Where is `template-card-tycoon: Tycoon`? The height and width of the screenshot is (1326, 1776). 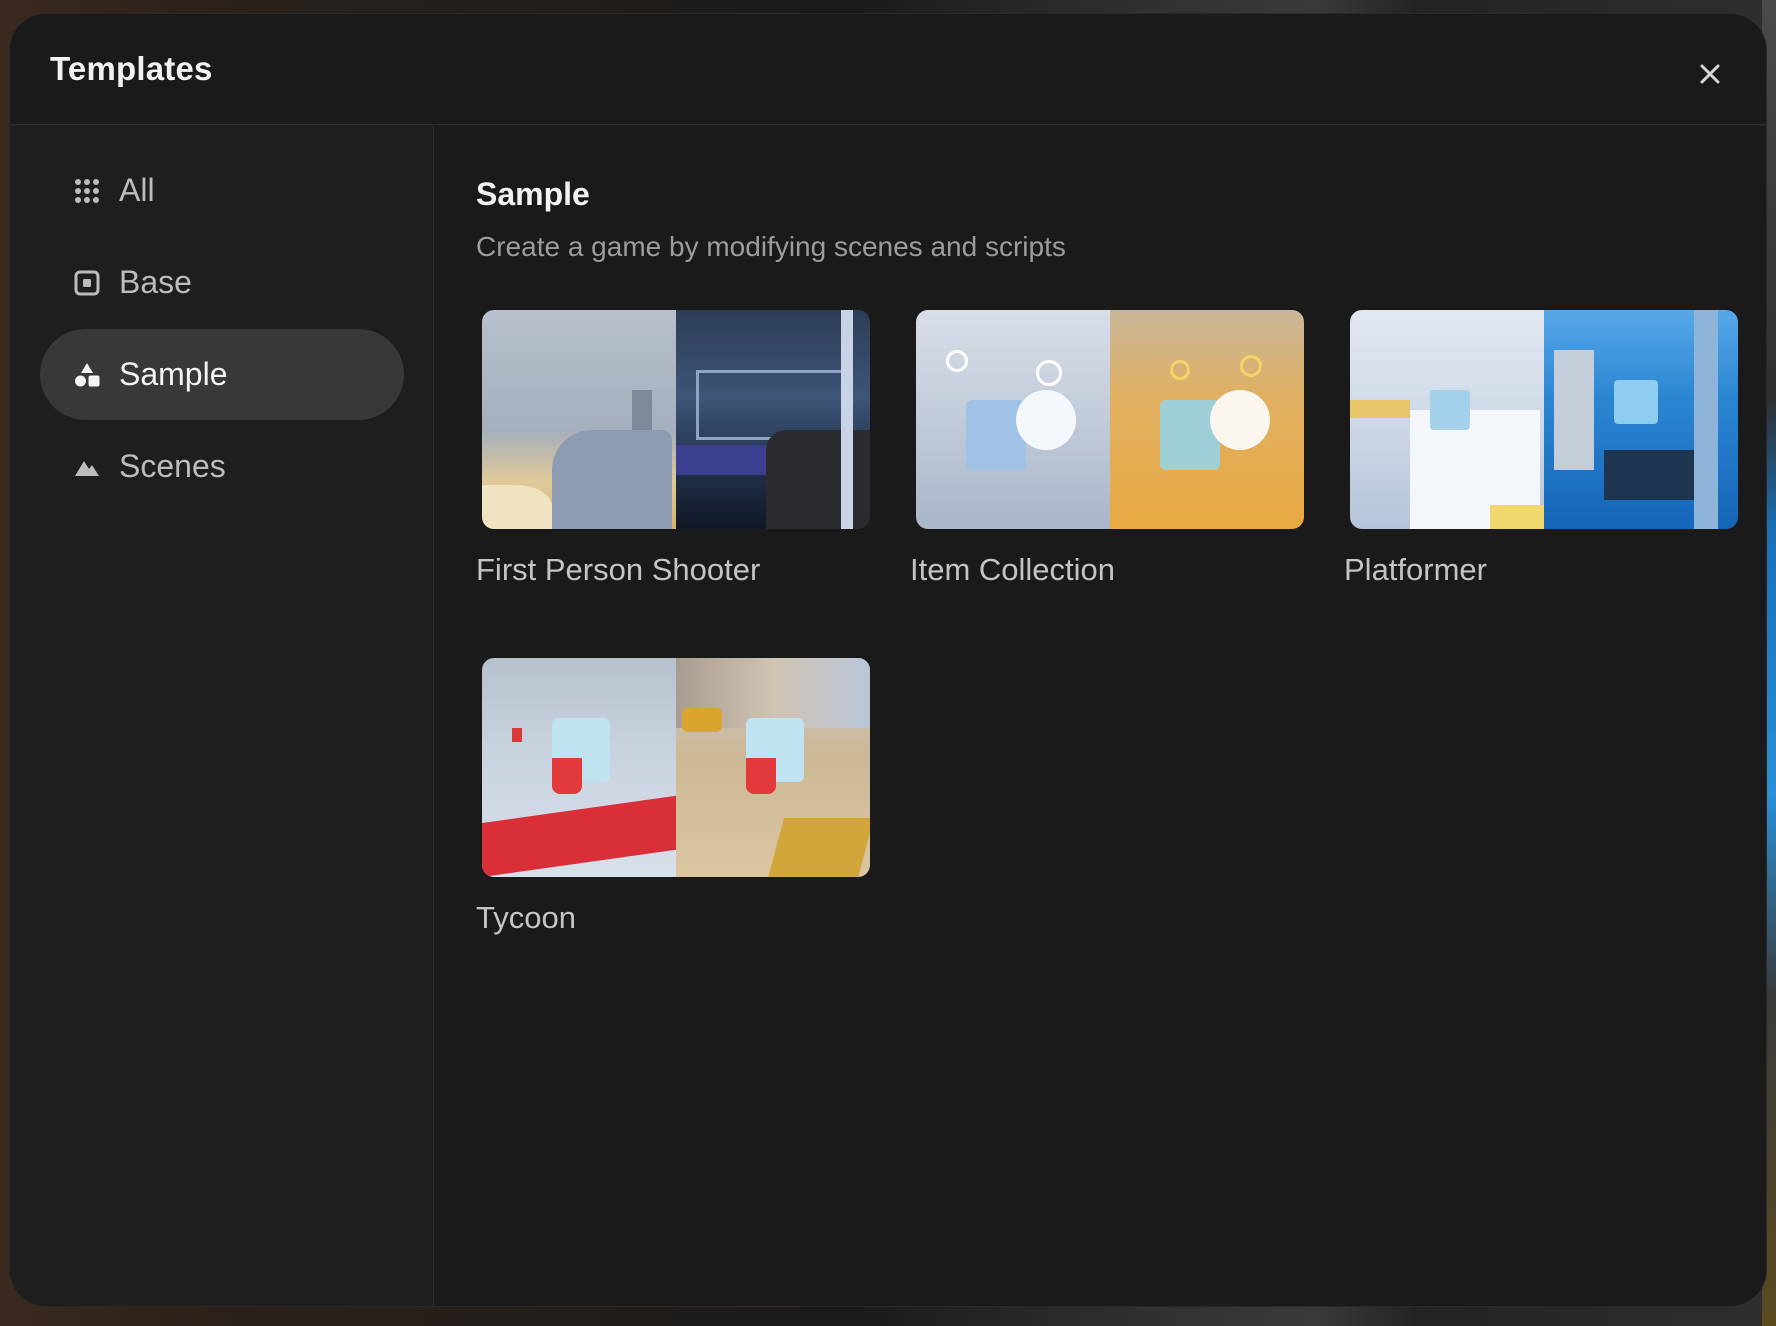 template-card-tycoon: Tycoon is located at coordinates (676, 808).